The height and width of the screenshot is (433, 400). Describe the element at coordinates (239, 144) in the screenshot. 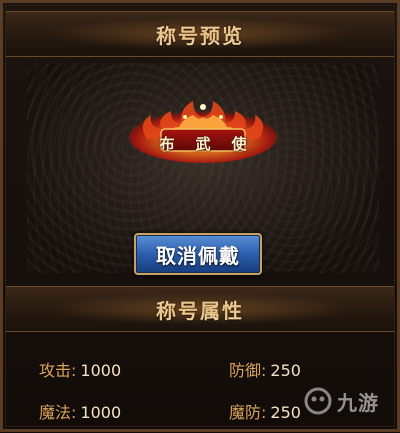

I see `badge-char-3: 使` at that location.